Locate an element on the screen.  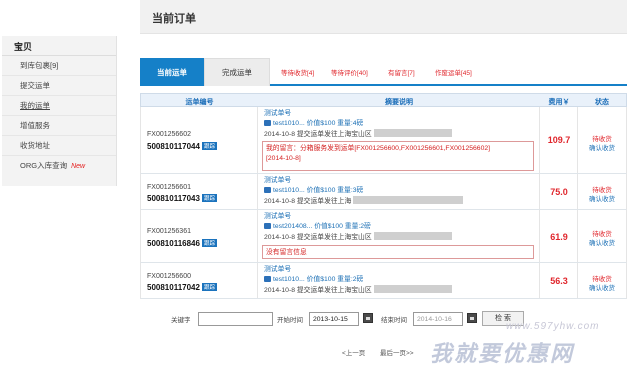
sidebar-item-address: 收货地址 is located at coordinates (59, 146).